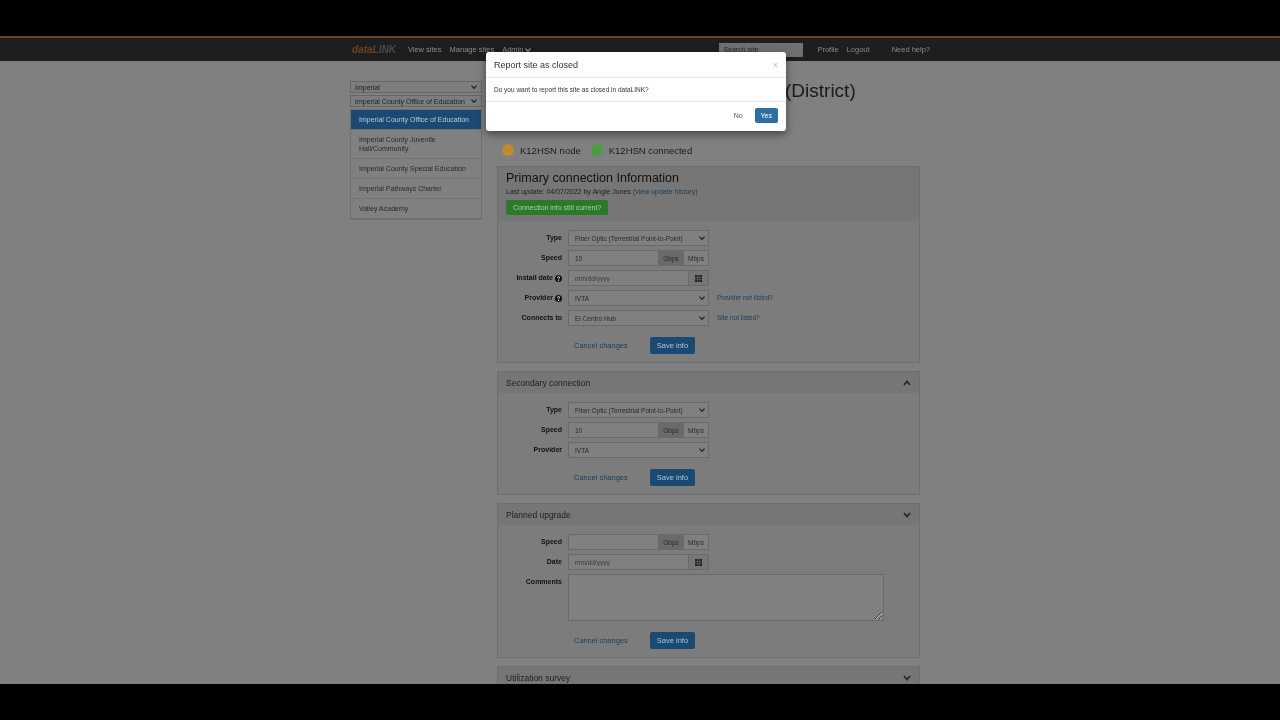  What do you see at coordinates (548, 382) in the screenshot?
I see `panel-title: Secondary connection` at bounding box center [548, 382].